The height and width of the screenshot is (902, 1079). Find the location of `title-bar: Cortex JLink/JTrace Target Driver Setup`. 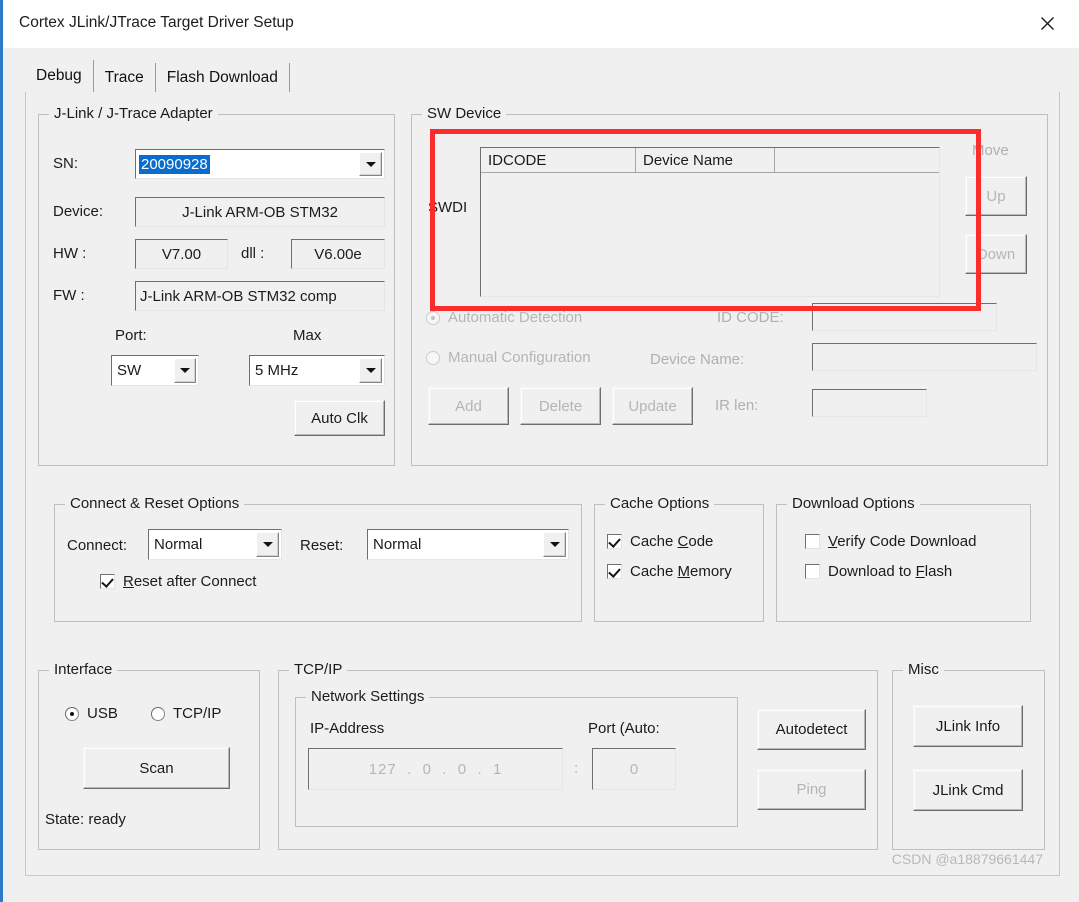

title-bar: Cortex JLink/JTrace Target Driver Setup is located at coordinates (541, 24).